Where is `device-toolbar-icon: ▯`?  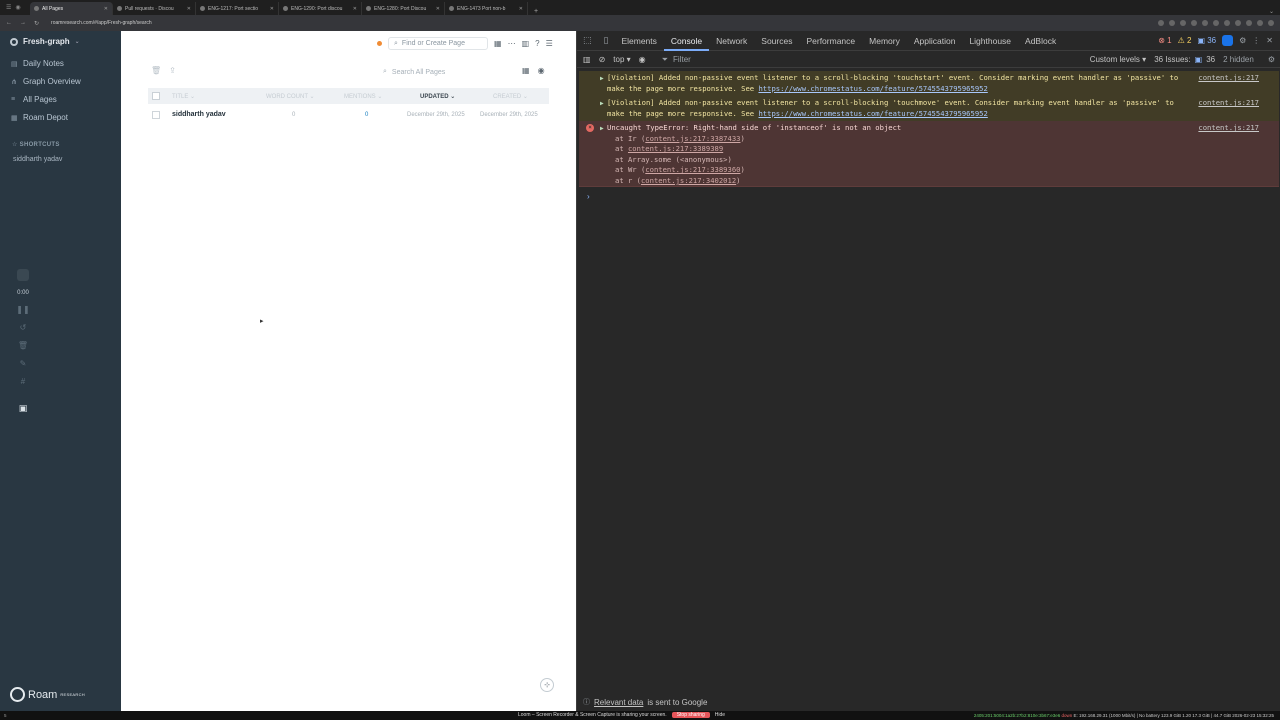
device-toolbar-icon: ▯ is located at coordinates (606, 40).